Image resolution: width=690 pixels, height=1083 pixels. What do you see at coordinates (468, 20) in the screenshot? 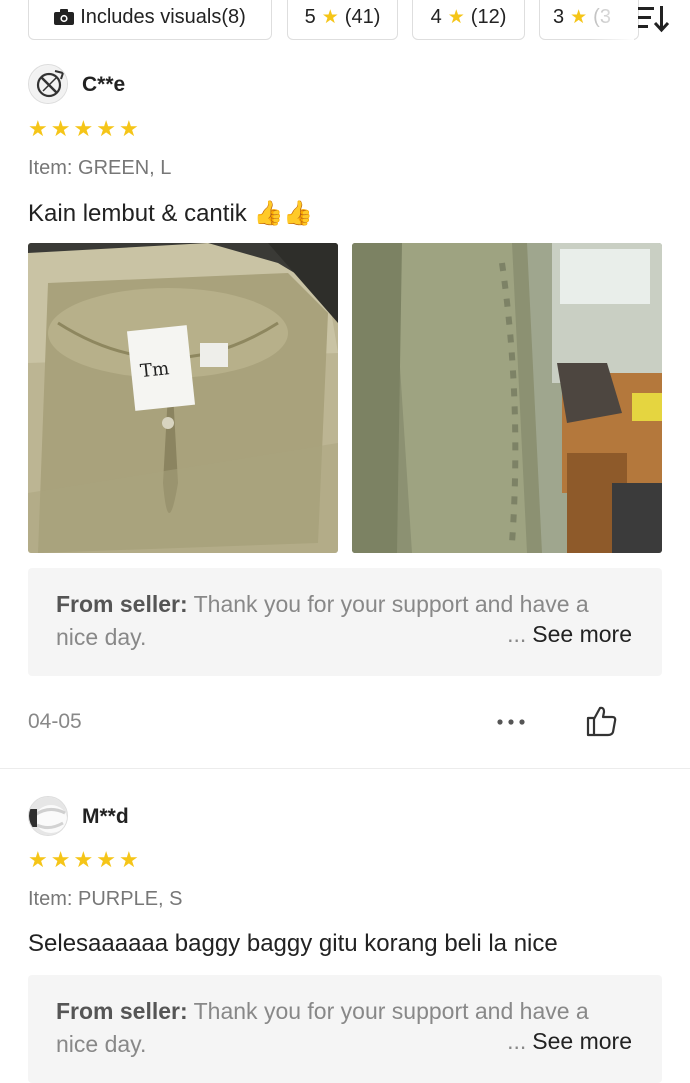
I see `filter-4-stars: 4 ★ (12)` at bounding box center [468, 20].